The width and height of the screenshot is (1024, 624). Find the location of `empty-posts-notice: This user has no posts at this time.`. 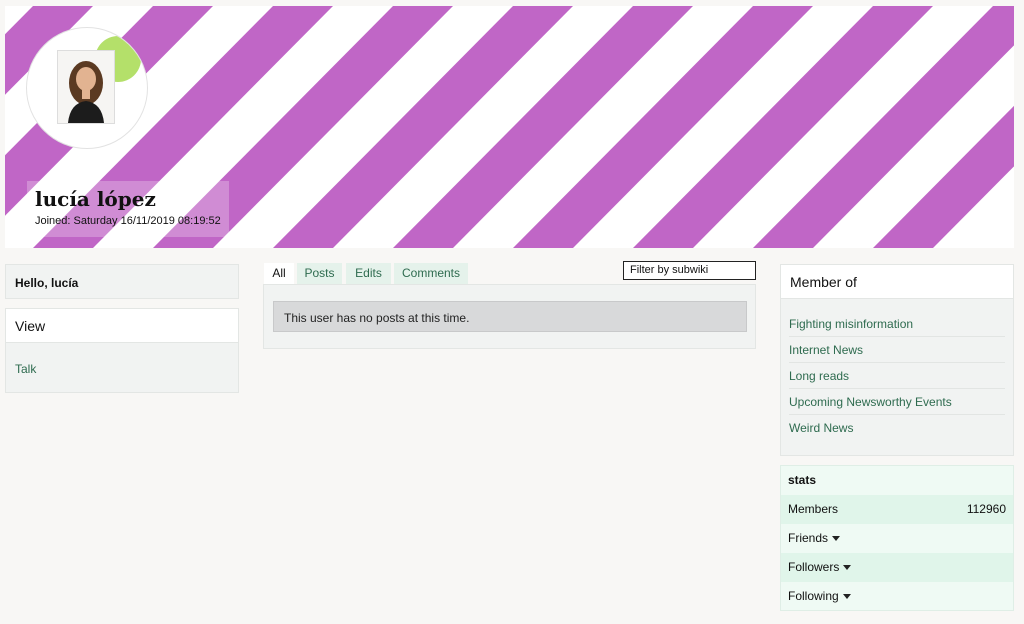

empty-posts-notice: This user has no posts at this time. is located at coordinates (510, 316).